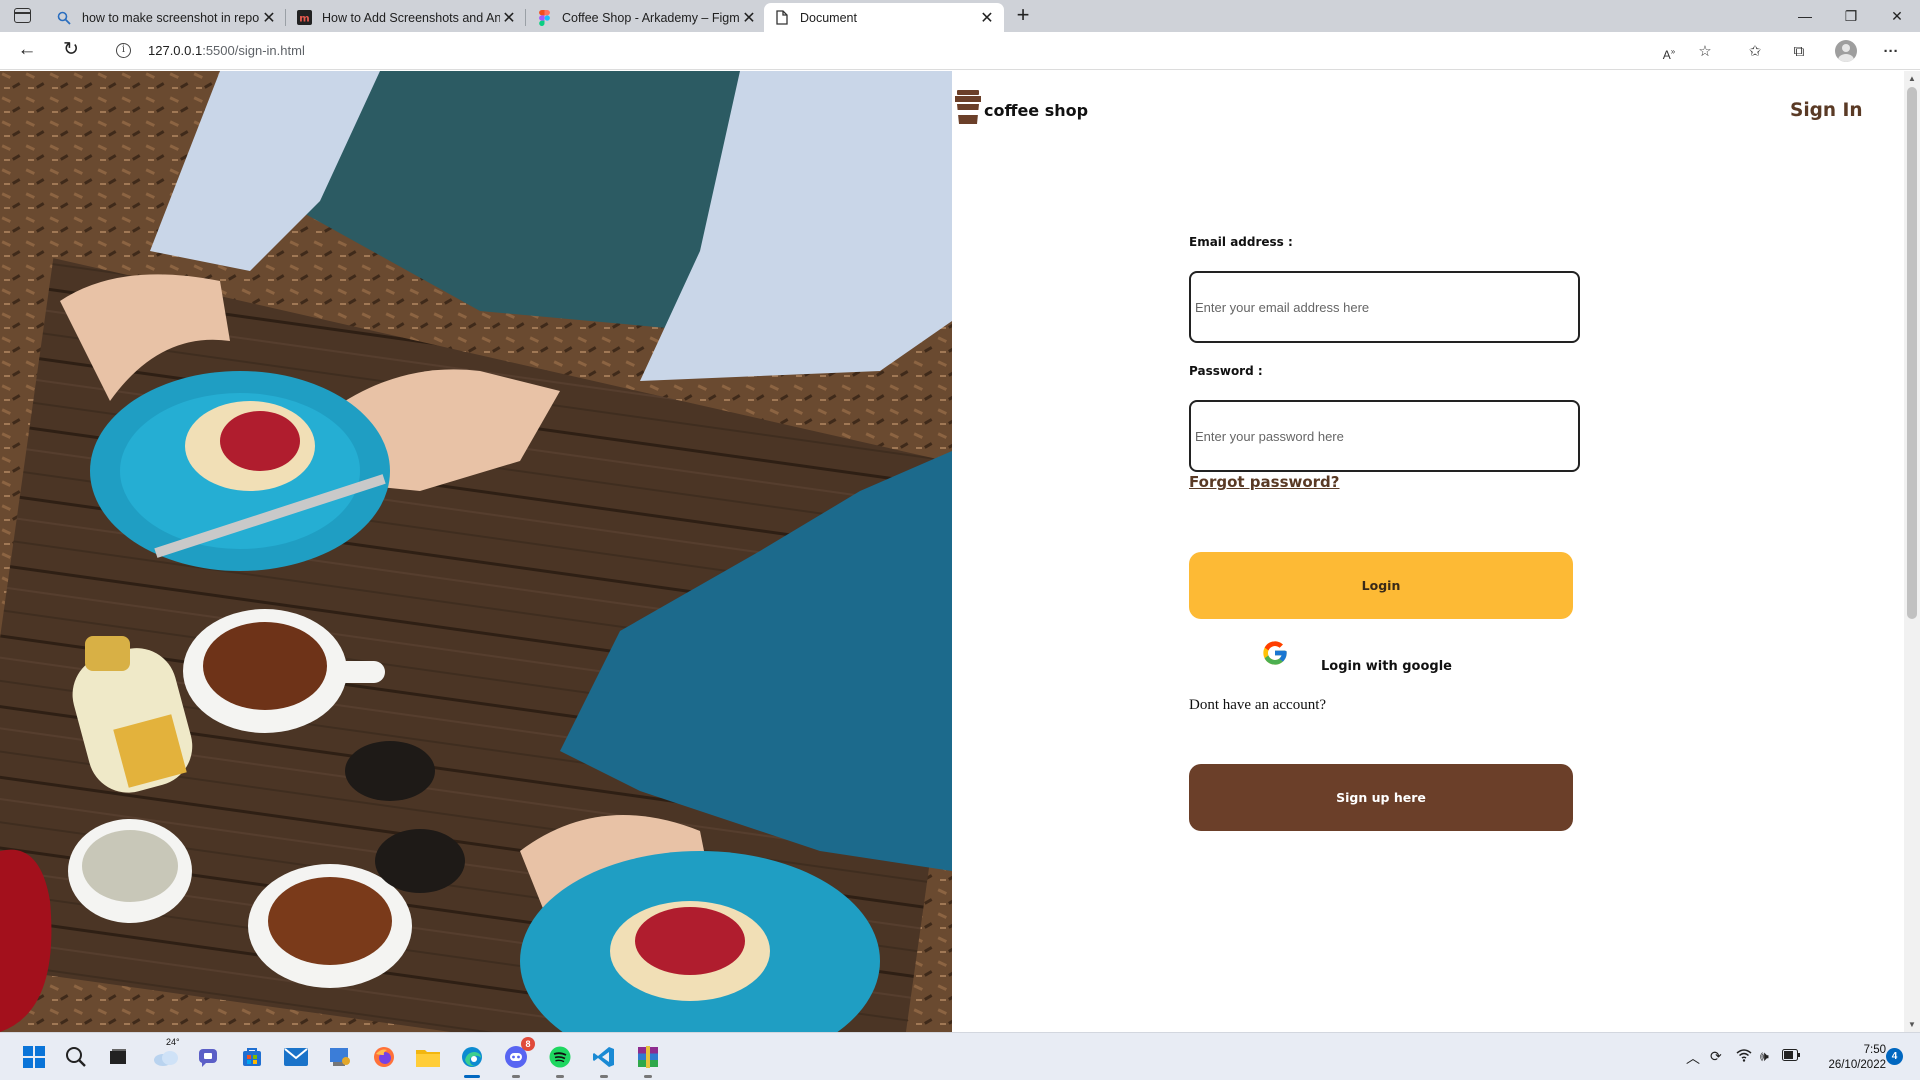 The image size is (1920, 1080). Describe the element at coordinates (910, 51) in the screenshot. I see `address-bar: i 127.0.0.1:5500/sign-in.html` at that location.